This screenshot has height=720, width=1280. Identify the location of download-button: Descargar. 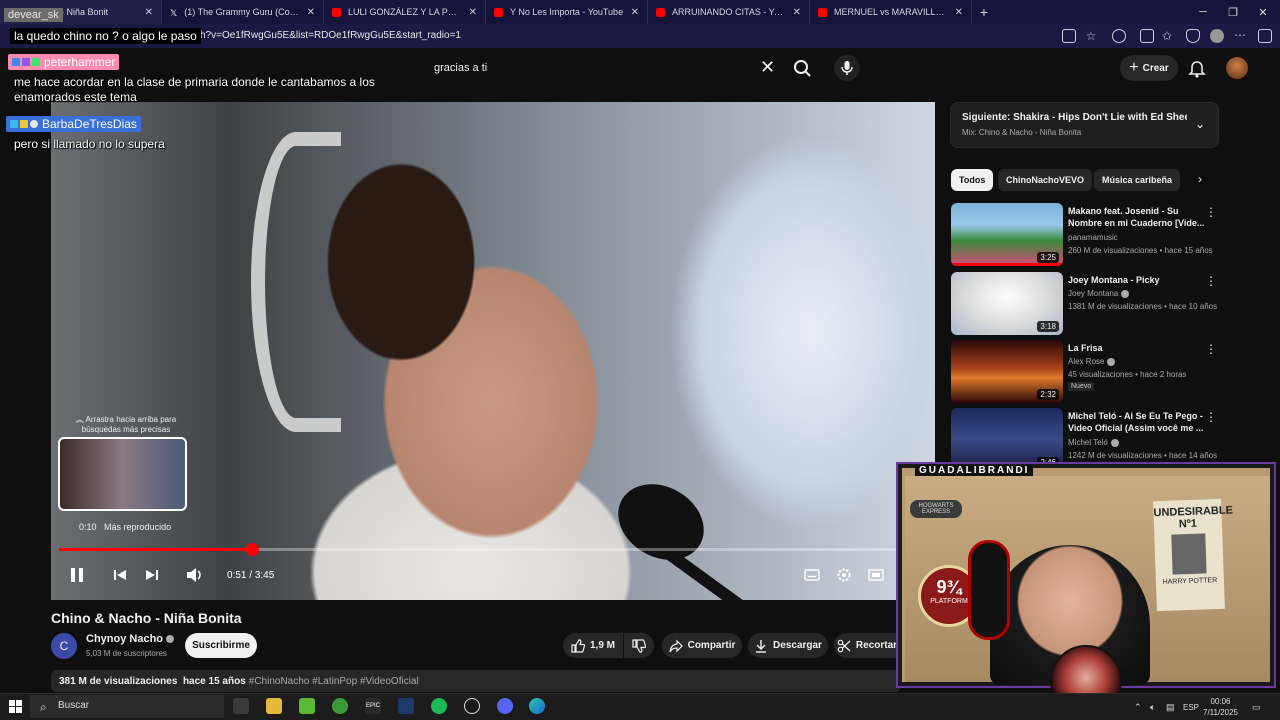
(788, 645).